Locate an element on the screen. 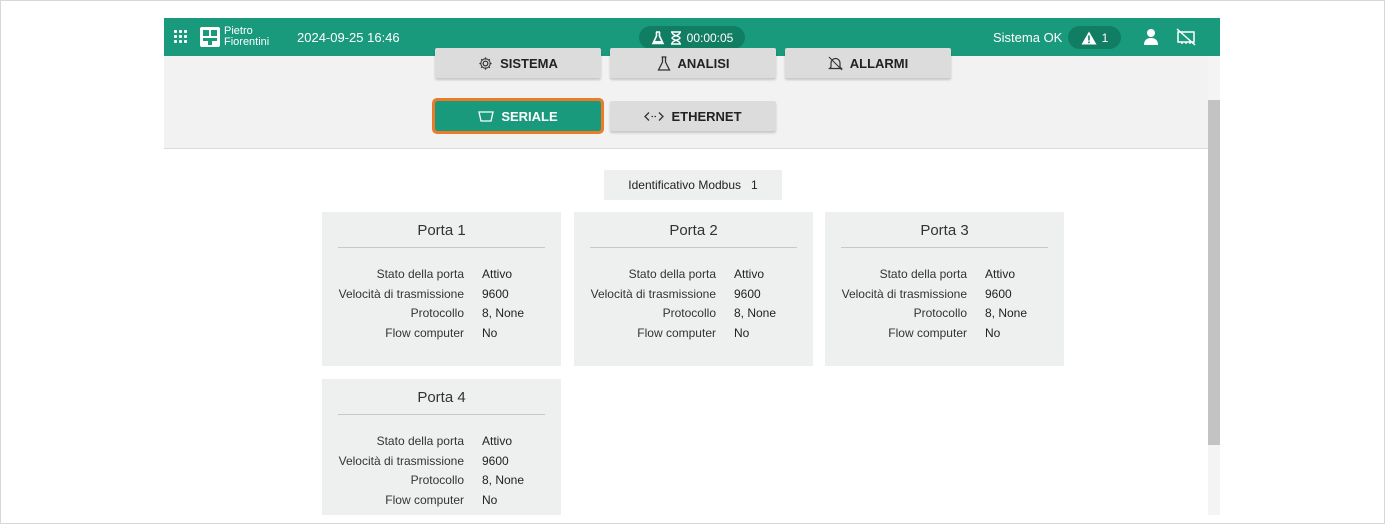 This screenshot has width=1385, height=524. warning-icon is located at coordinates (1089, 37).